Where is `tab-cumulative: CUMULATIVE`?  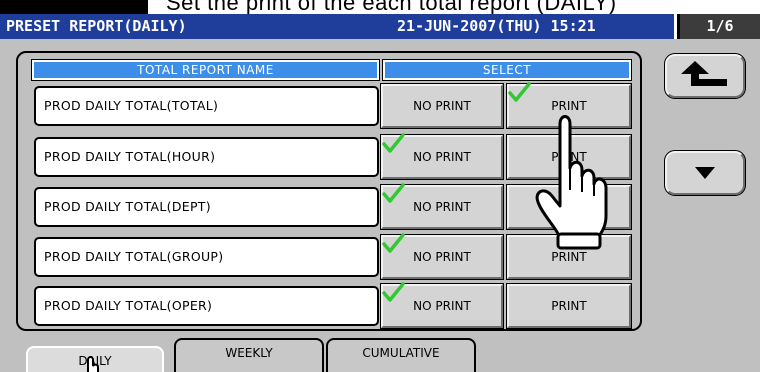
tab-cumulative: CUMULATIVE is located at coordinates (401, 355).